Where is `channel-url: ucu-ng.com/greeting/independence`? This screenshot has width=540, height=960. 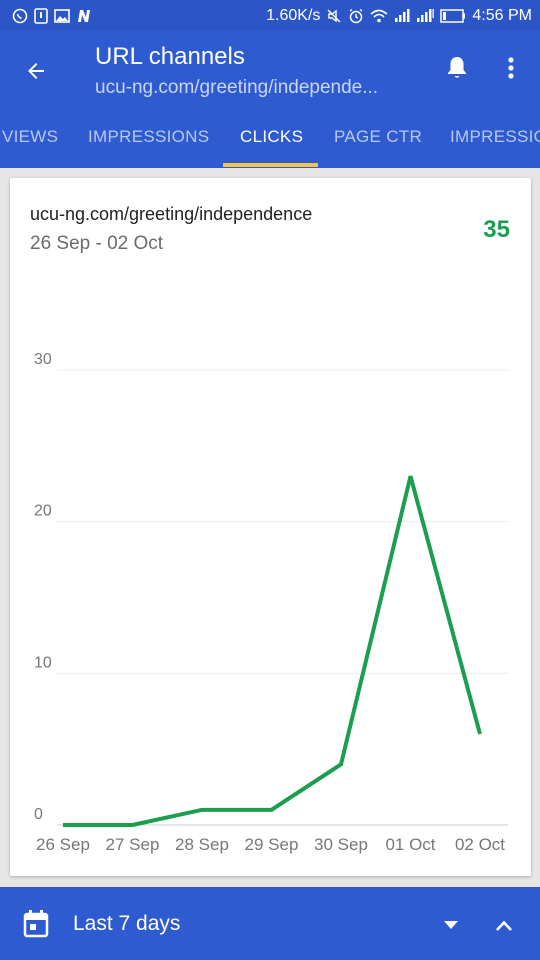 channel-url: ucu-ng.com/greeting/independence is located at coordinates (171, 214).